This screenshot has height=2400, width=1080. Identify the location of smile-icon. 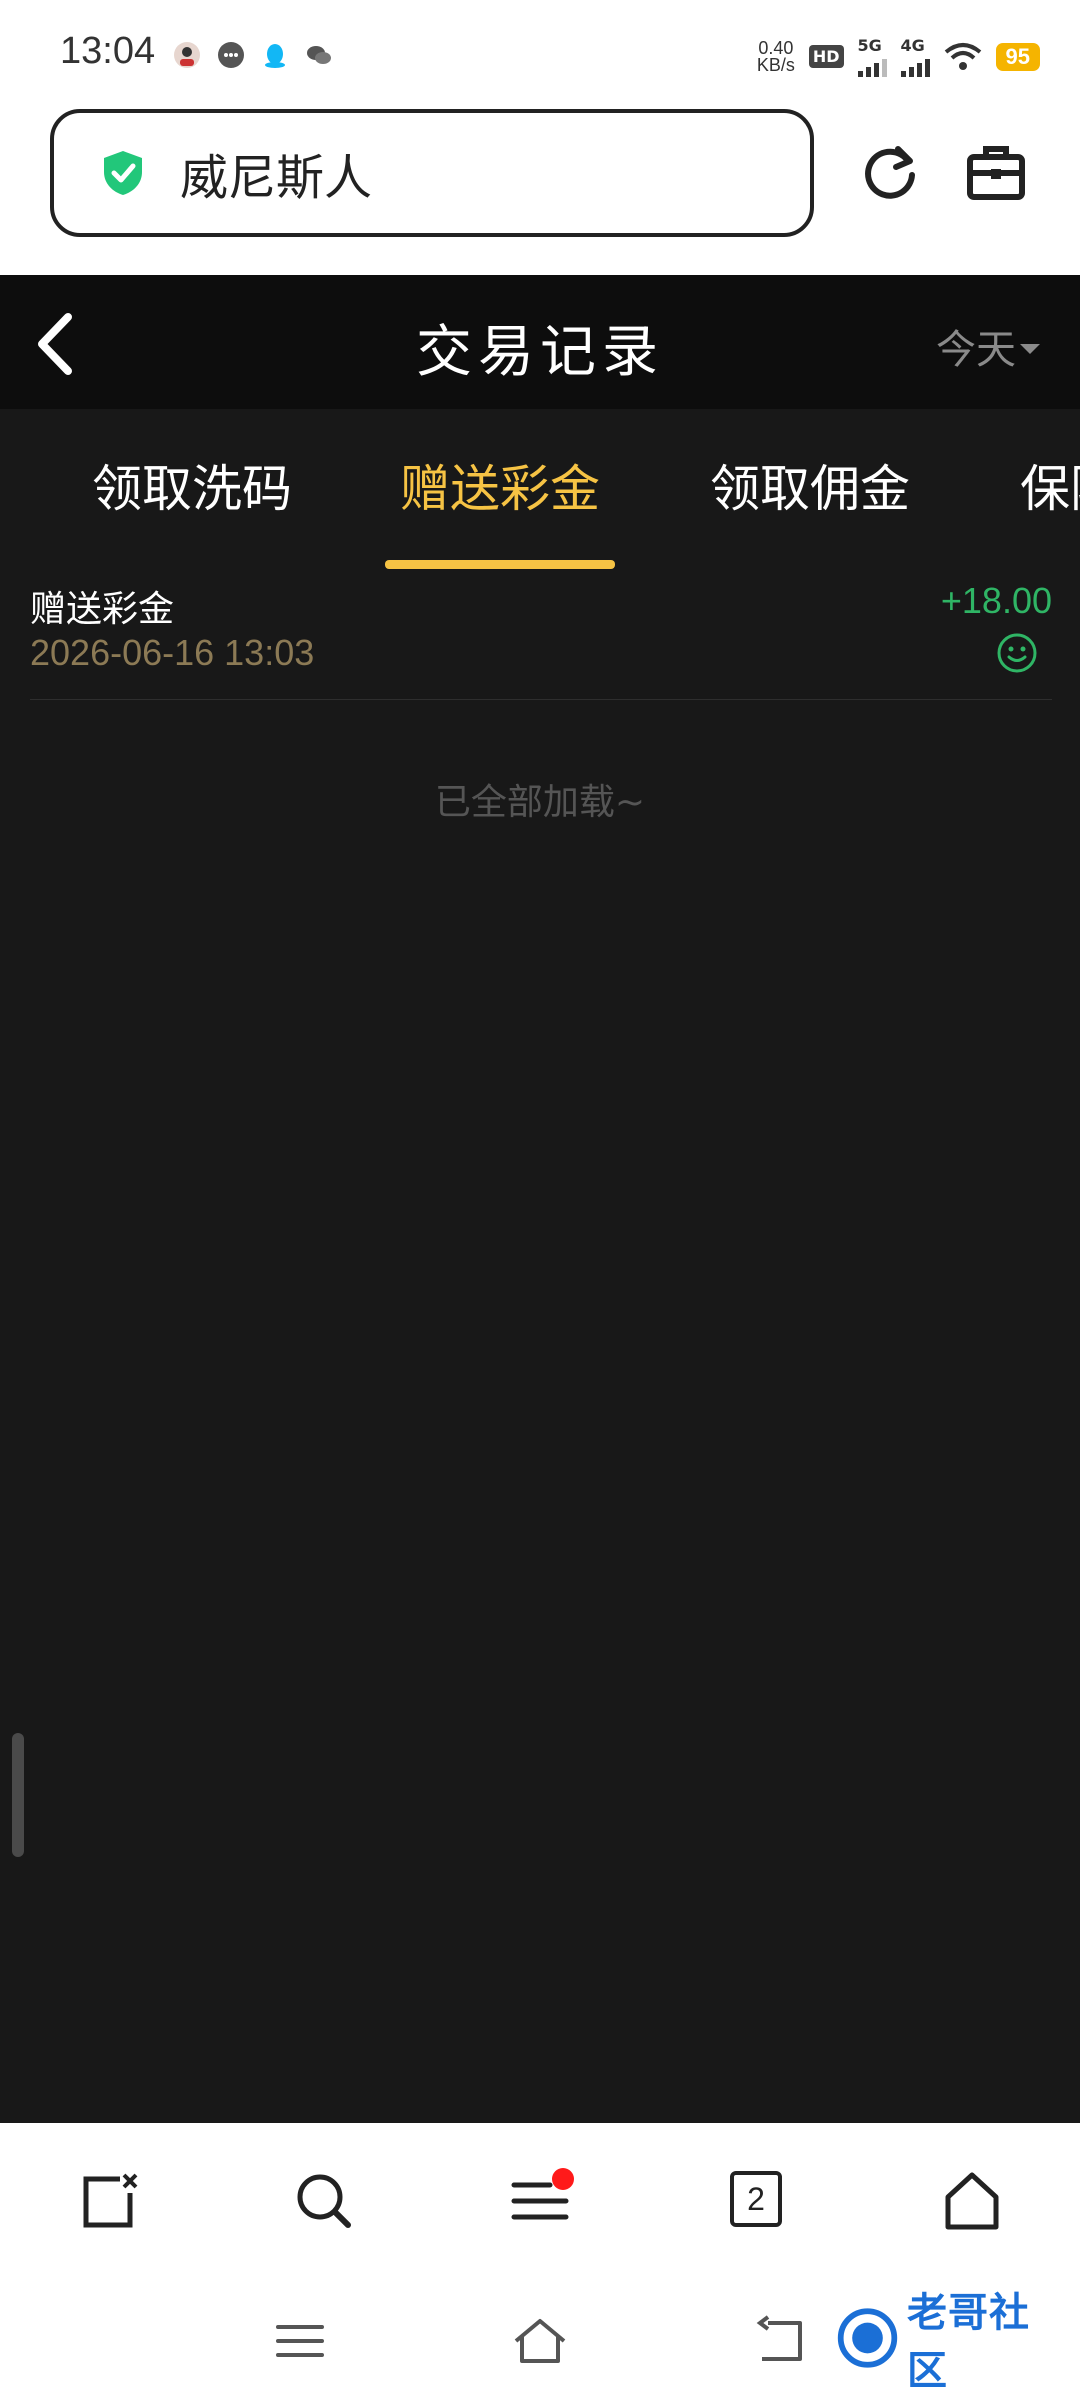
(1017, 653).